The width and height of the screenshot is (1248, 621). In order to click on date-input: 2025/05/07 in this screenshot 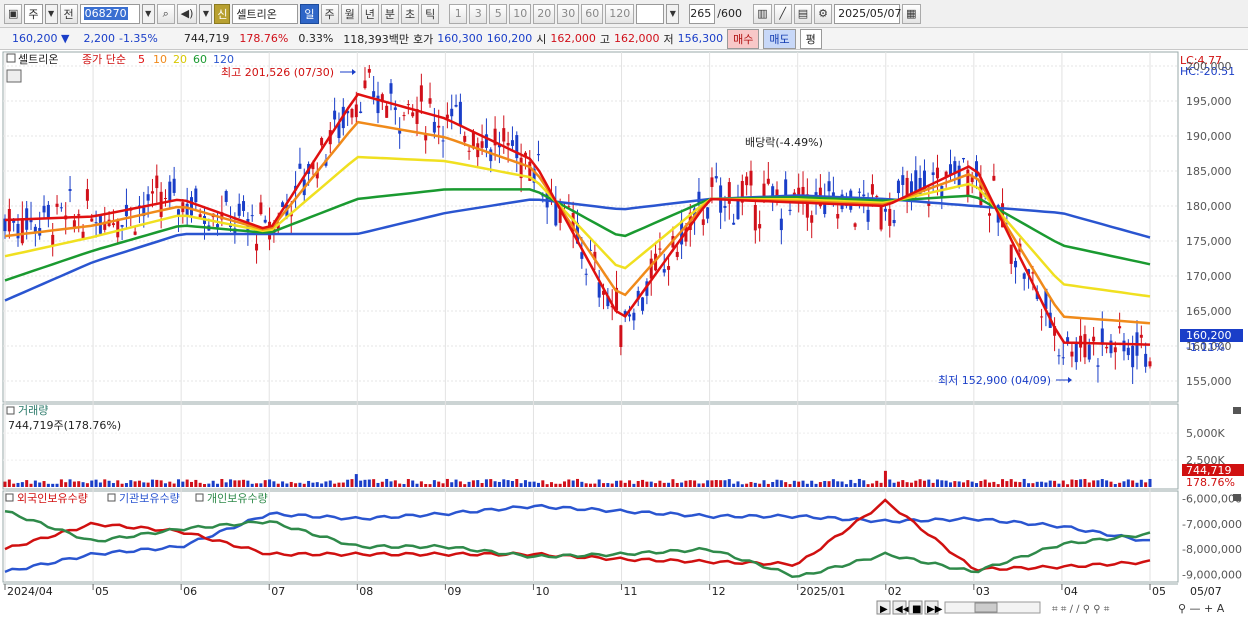, I will do `click(868, 13)`.